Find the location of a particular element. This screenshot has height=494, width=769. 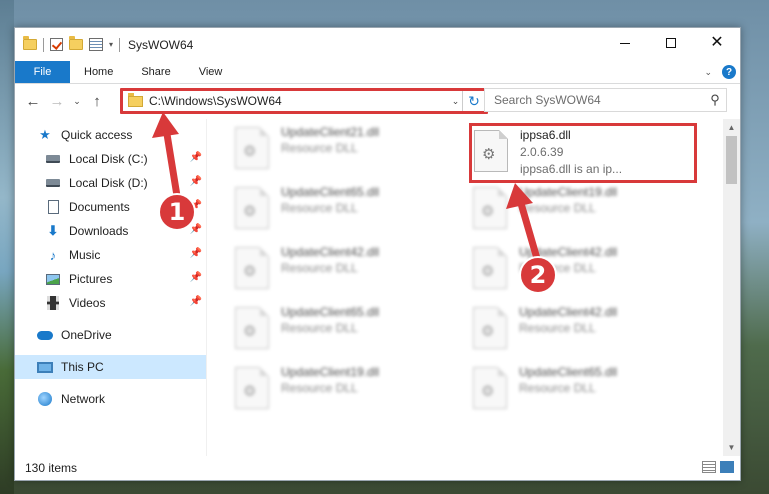

file-item: ⚙ UpdateClient21.dll Resource DLL is located at coordinates (345, 151).